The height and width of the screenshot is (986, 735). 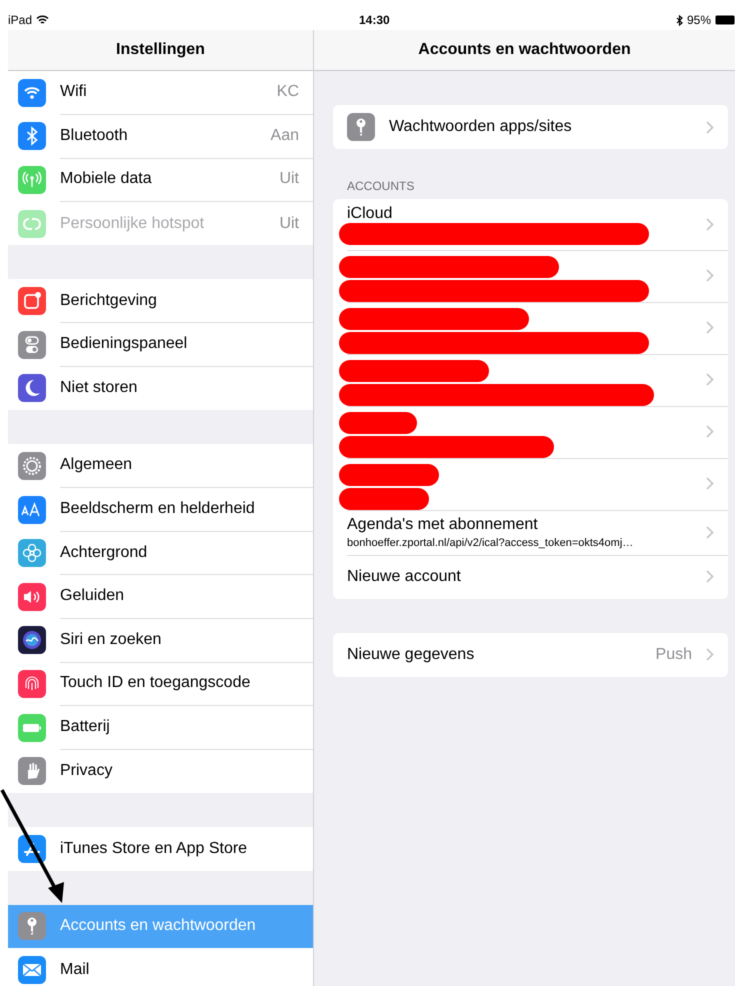 What do you see at coordinates (32, 553) in the screenshot?
I see `flower-icon` at bounding box center [32, 553].